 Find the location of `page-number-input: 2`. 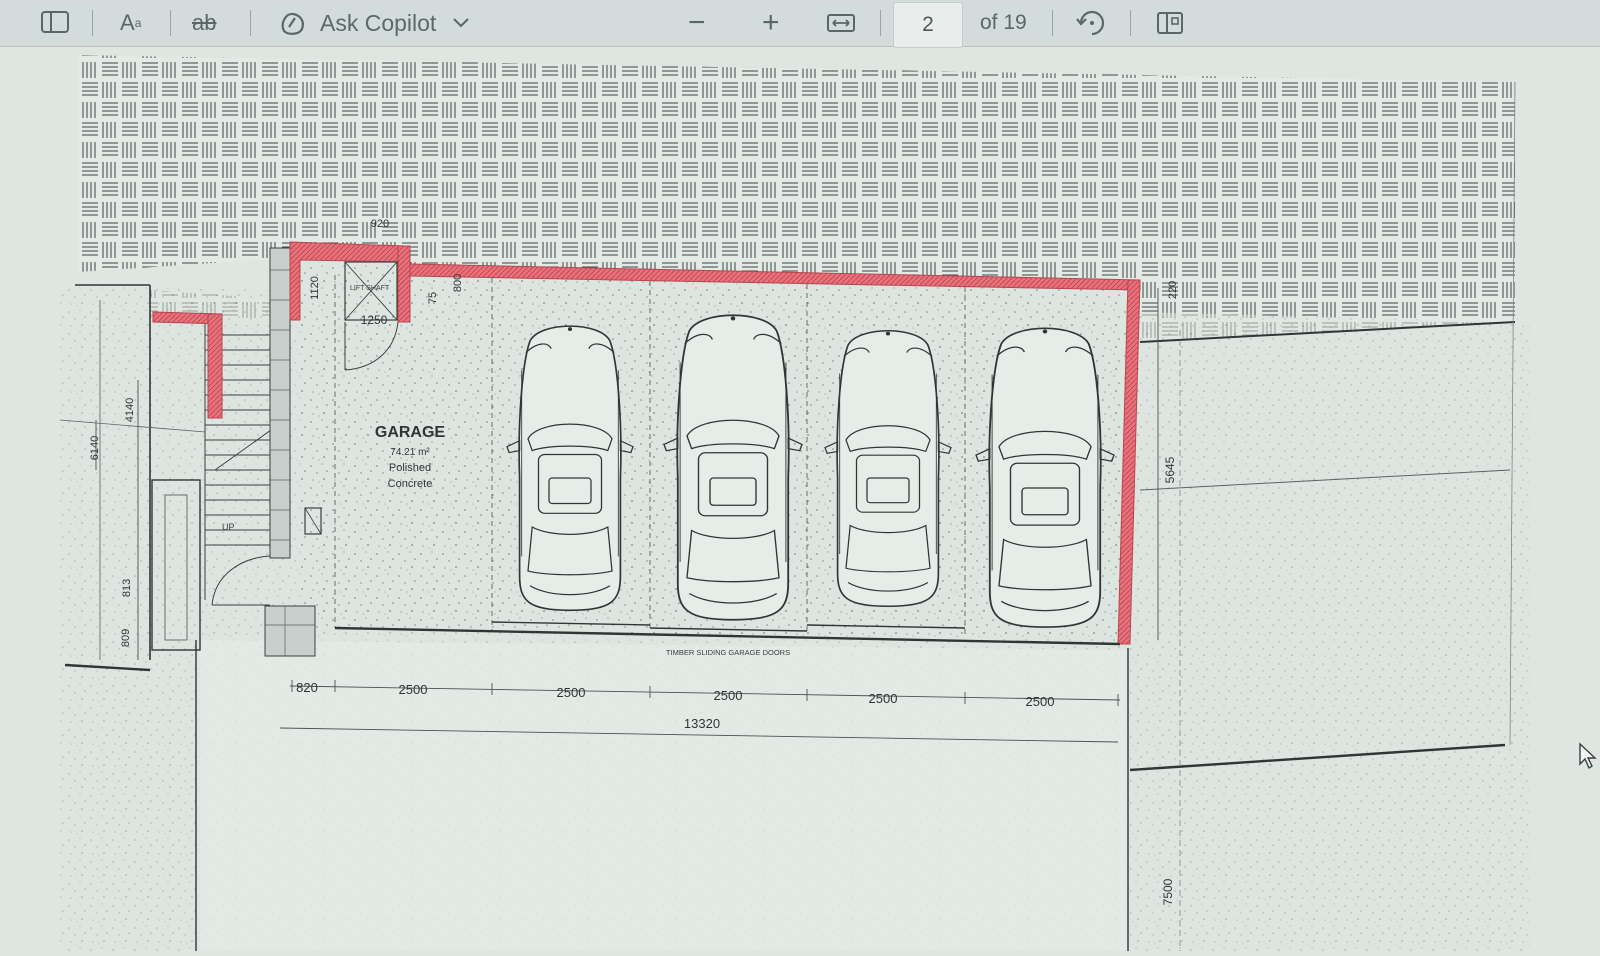

page-number-input: 2 is located at coordinates (928, 25).